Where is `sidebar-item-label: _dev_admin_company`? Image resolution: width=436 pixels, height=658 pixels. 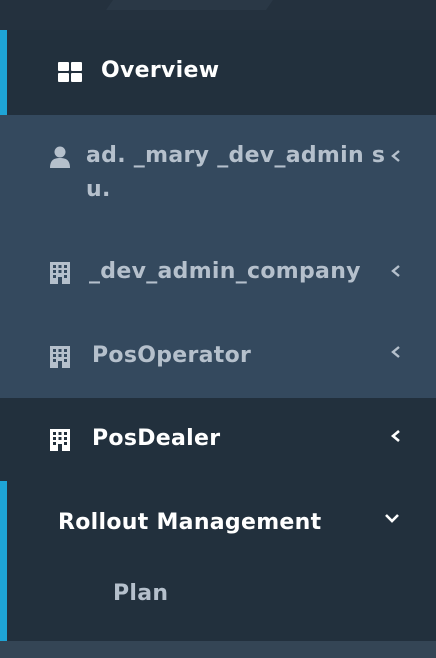
sidebar-item-label: _dev_admin_company is located at coordinates (225, 271).